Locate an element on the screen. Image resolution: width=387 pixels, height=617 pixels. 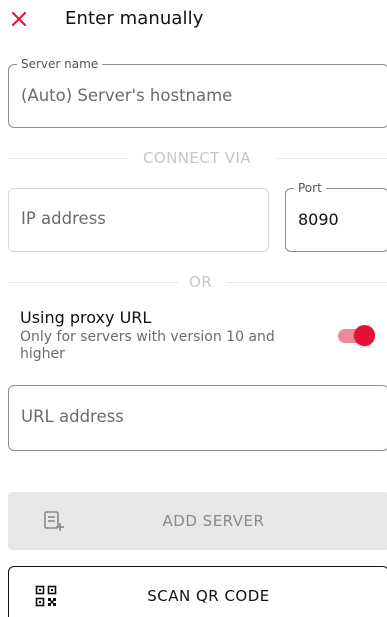
url-address-field: URL address is located at coordinates (197, 418).